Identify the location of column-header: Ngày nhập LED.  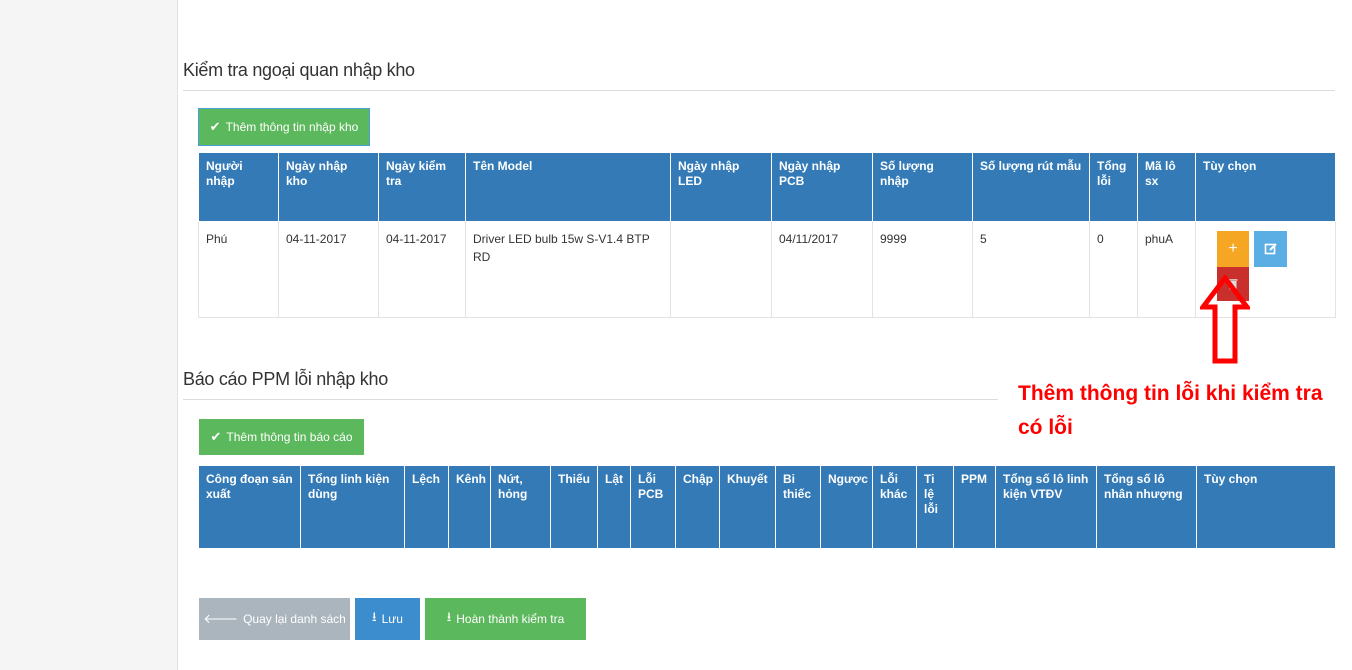
(721, 187).